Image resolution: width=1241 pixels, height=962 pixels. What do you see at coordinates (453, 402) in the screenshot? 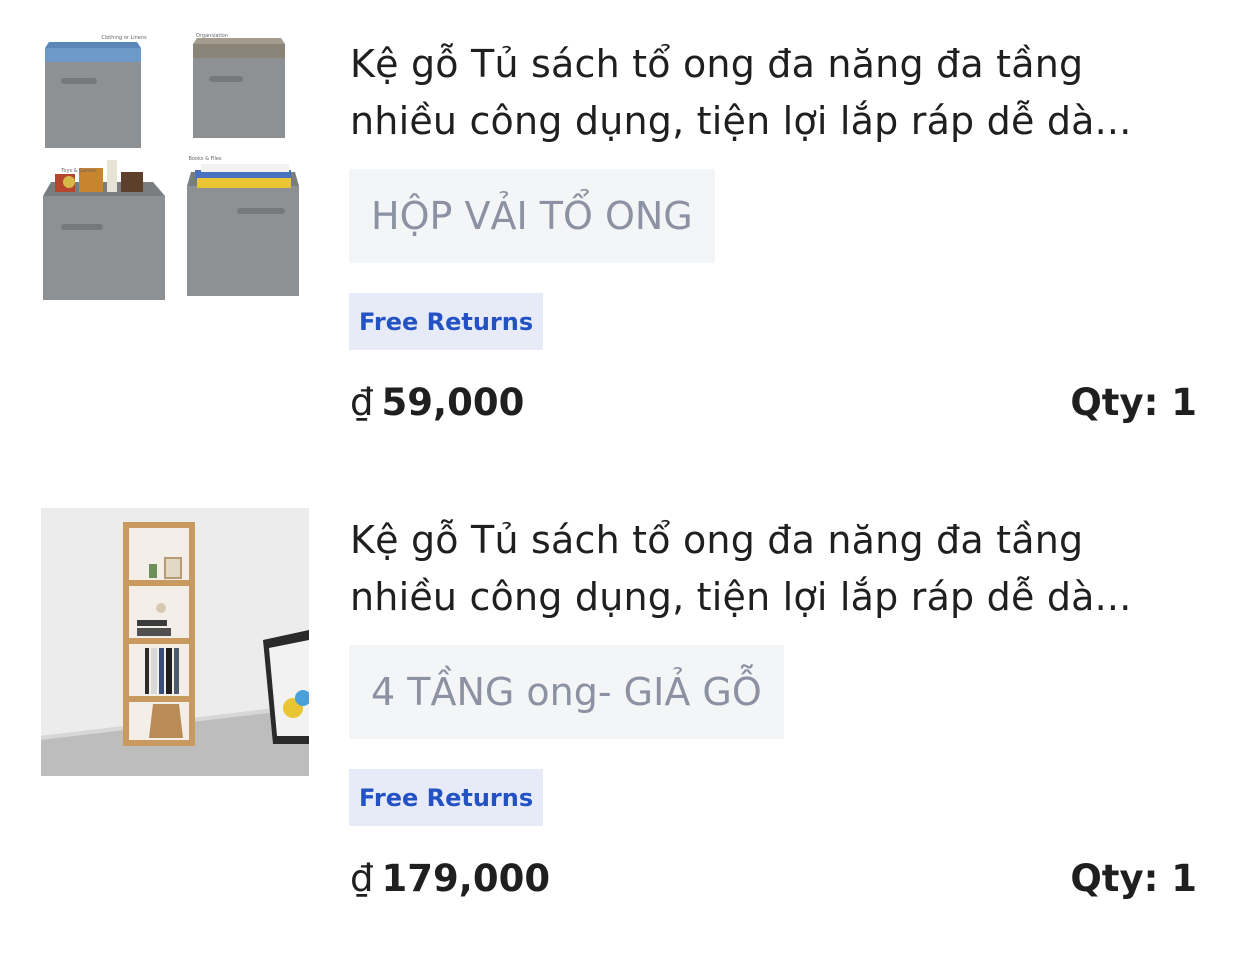
I see `price-value: 59,000` at bounding box center [453, 402].